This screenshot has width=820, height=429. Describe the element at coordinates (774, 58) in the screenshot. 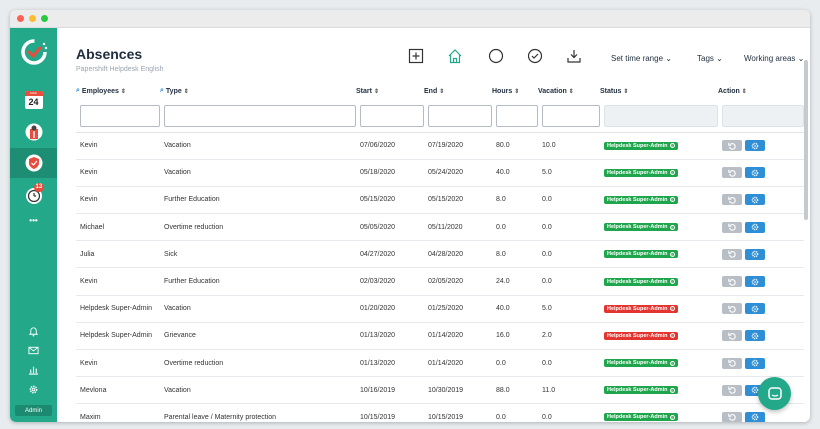

I see `working-areas-dropdown: Working areas ⌄` at that location.